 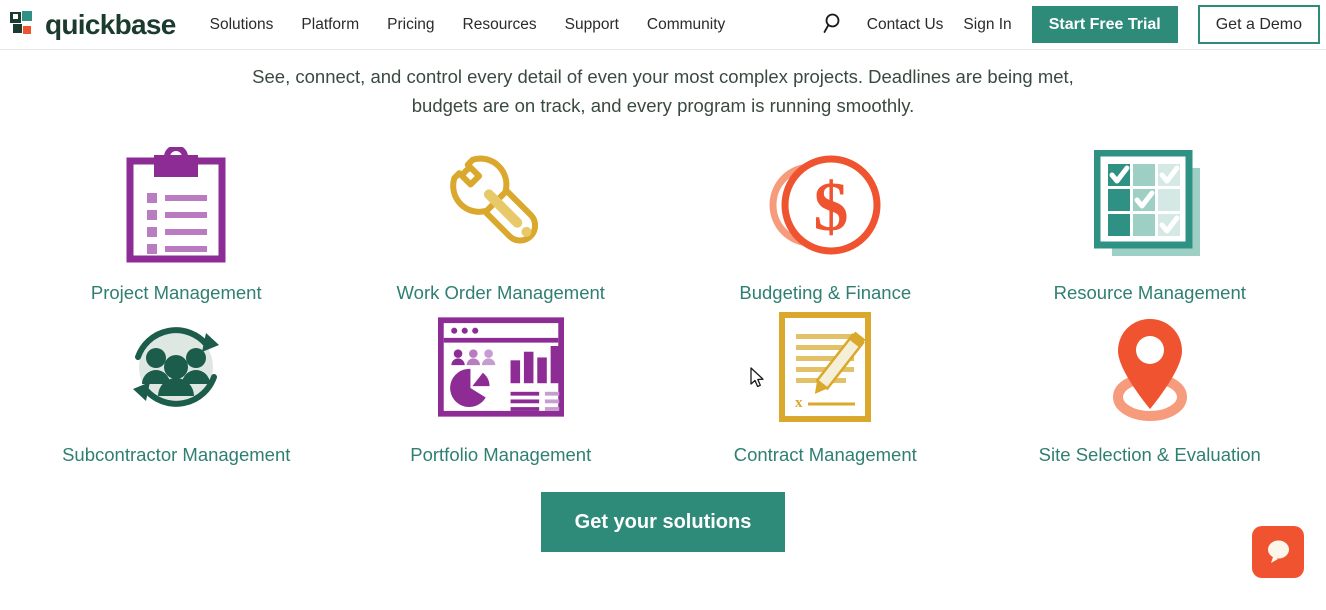 I want to click on nav-item-support: Support, so click(x=592, y=25).